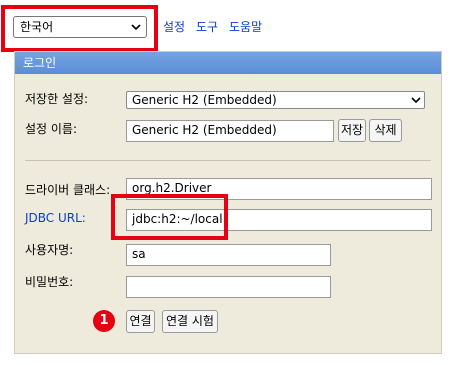  Describe the element at coordinates (57, 99) in the screenshot. I see `saved-settings-label: 저장한 설정:` at that location.